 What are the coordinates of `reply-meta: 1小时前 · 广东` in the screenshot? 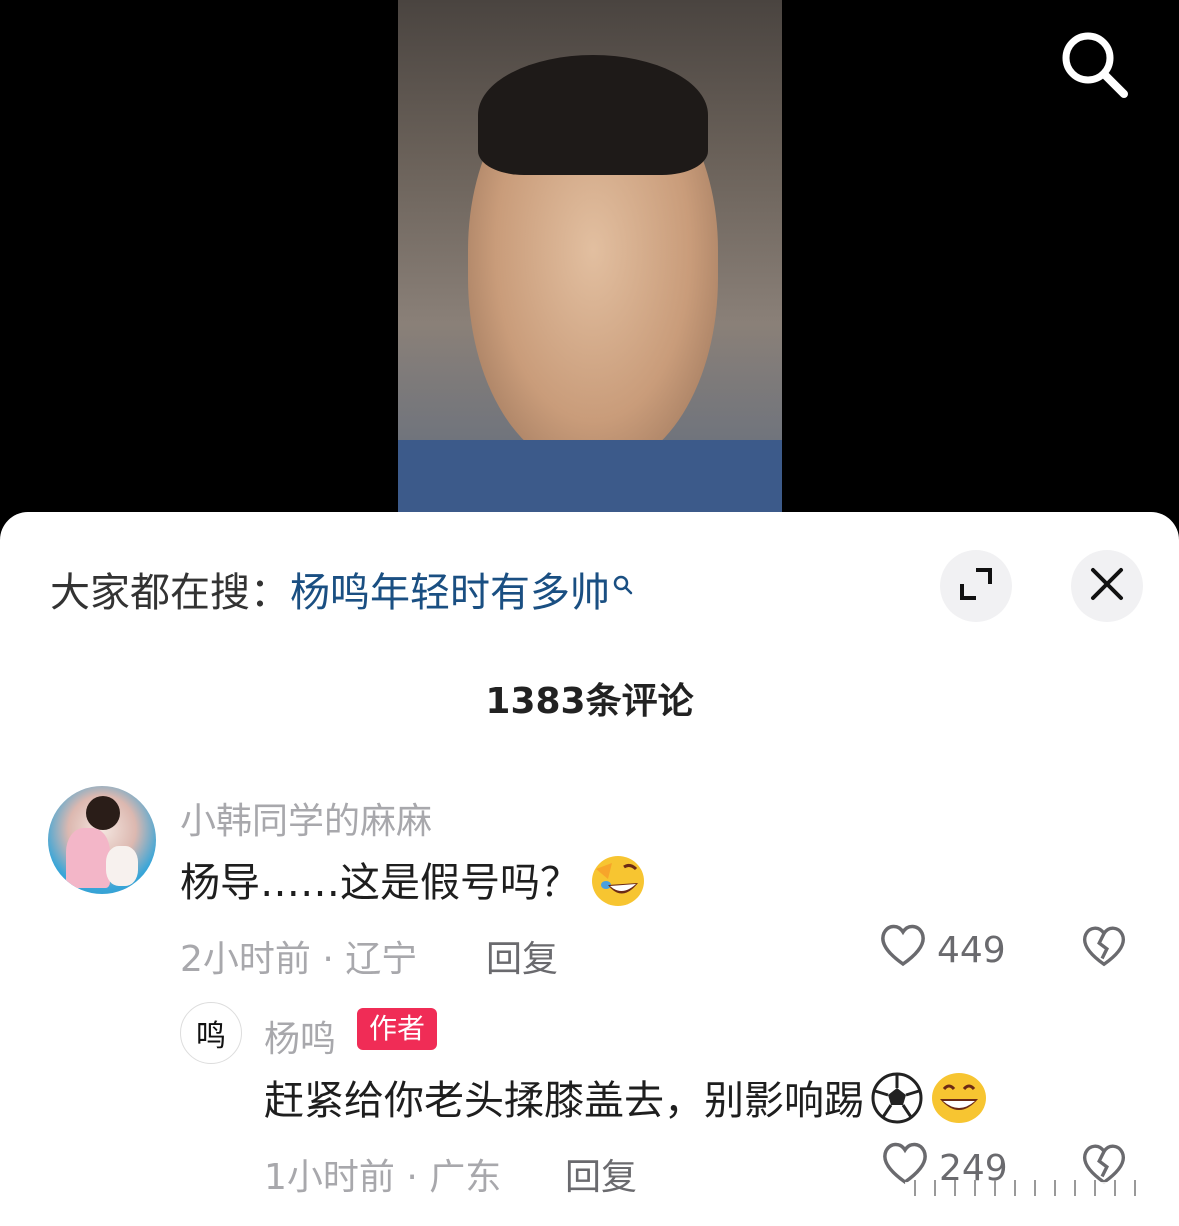 It's located at (383, 1177).